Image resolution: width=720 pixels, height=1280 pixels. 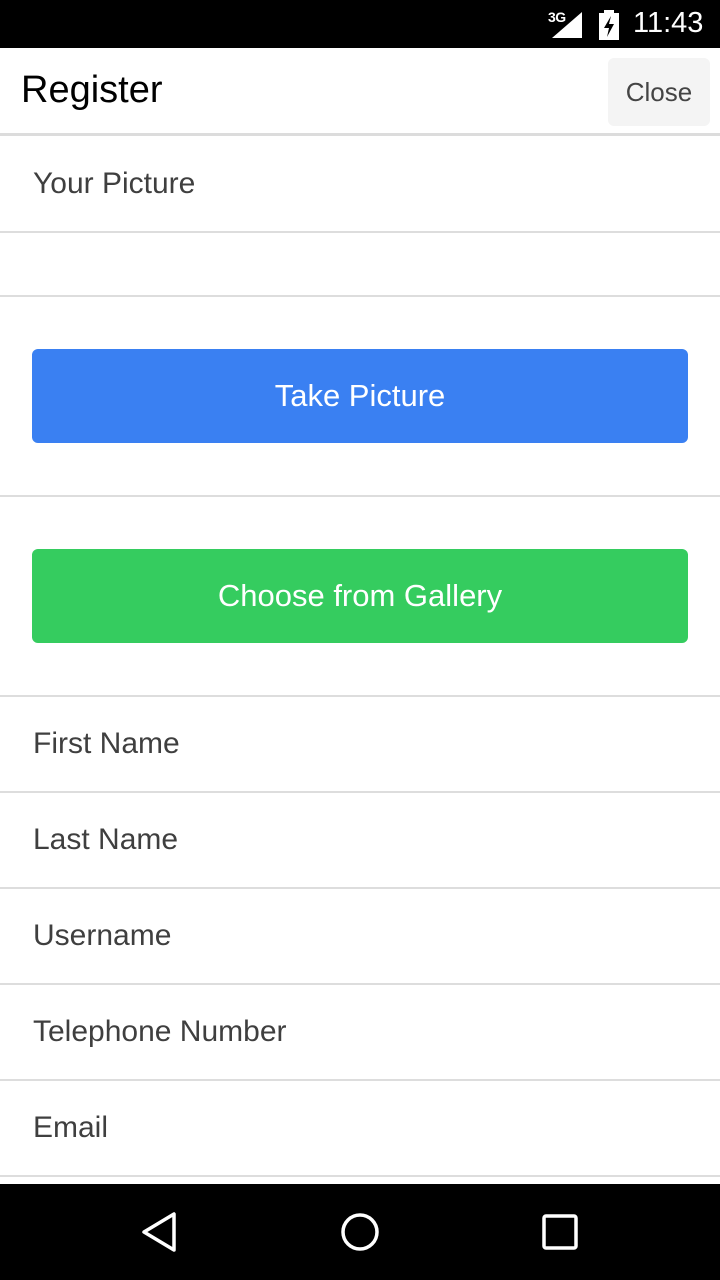 I want to click on last-name-field: Last Name, so click(x=360, y=841).